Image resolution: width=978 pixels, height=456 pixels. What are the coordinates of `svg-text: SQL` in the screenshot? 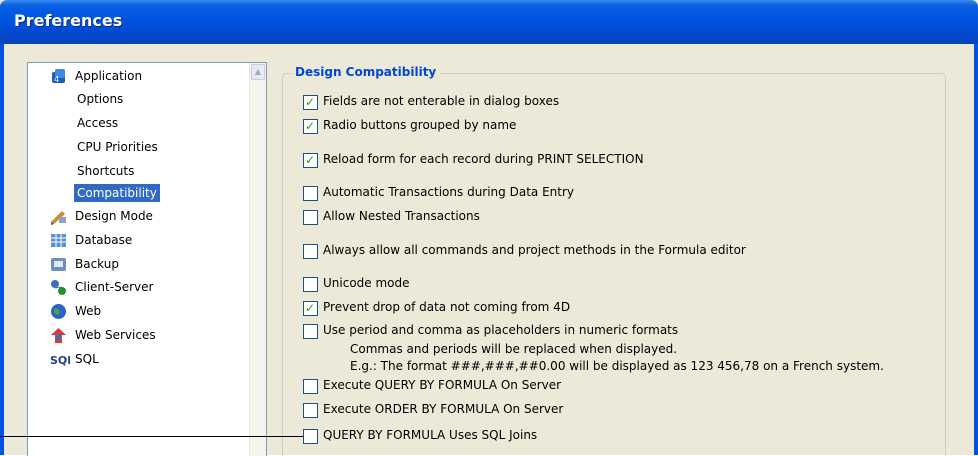 It's located at (60, 360).